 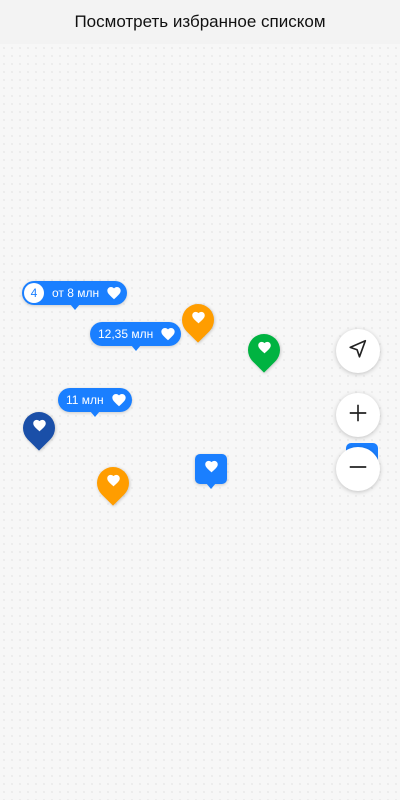 I want to click on favorite-pin-blue, so click(x=211, y=471).